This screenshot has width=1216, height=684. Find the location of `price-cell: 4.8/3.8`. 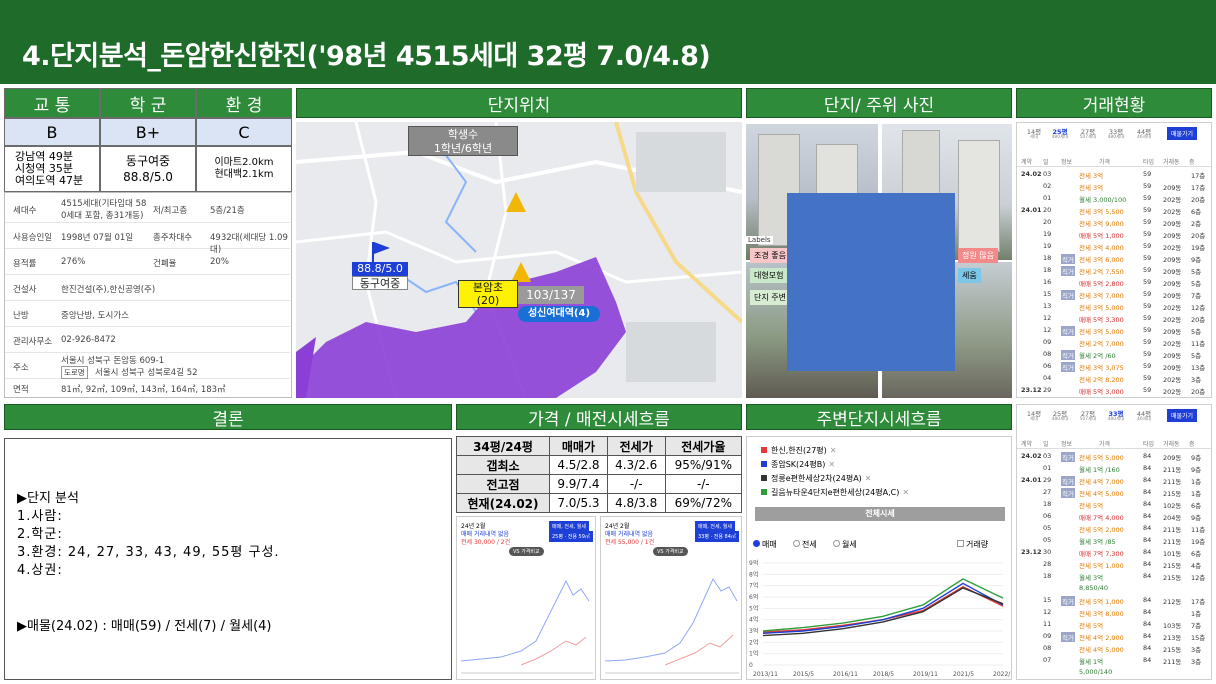

price-cell: 4.8/3.8 is located at coordinates (636, 503).